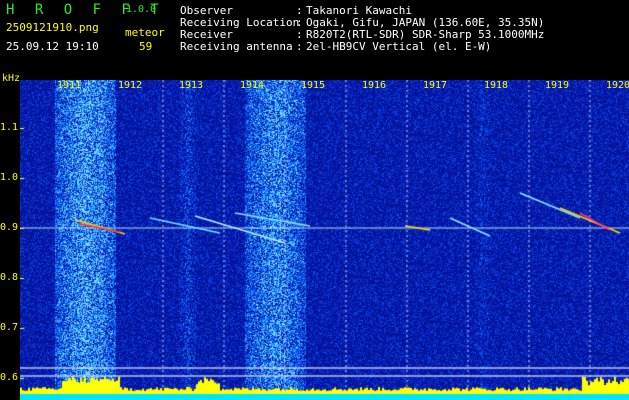 The width and height of the screenshot is (629, 400). Describe the element at coordinates (11, 78) in the screenshot. I see `y-axis-unit: kHz` at that location.